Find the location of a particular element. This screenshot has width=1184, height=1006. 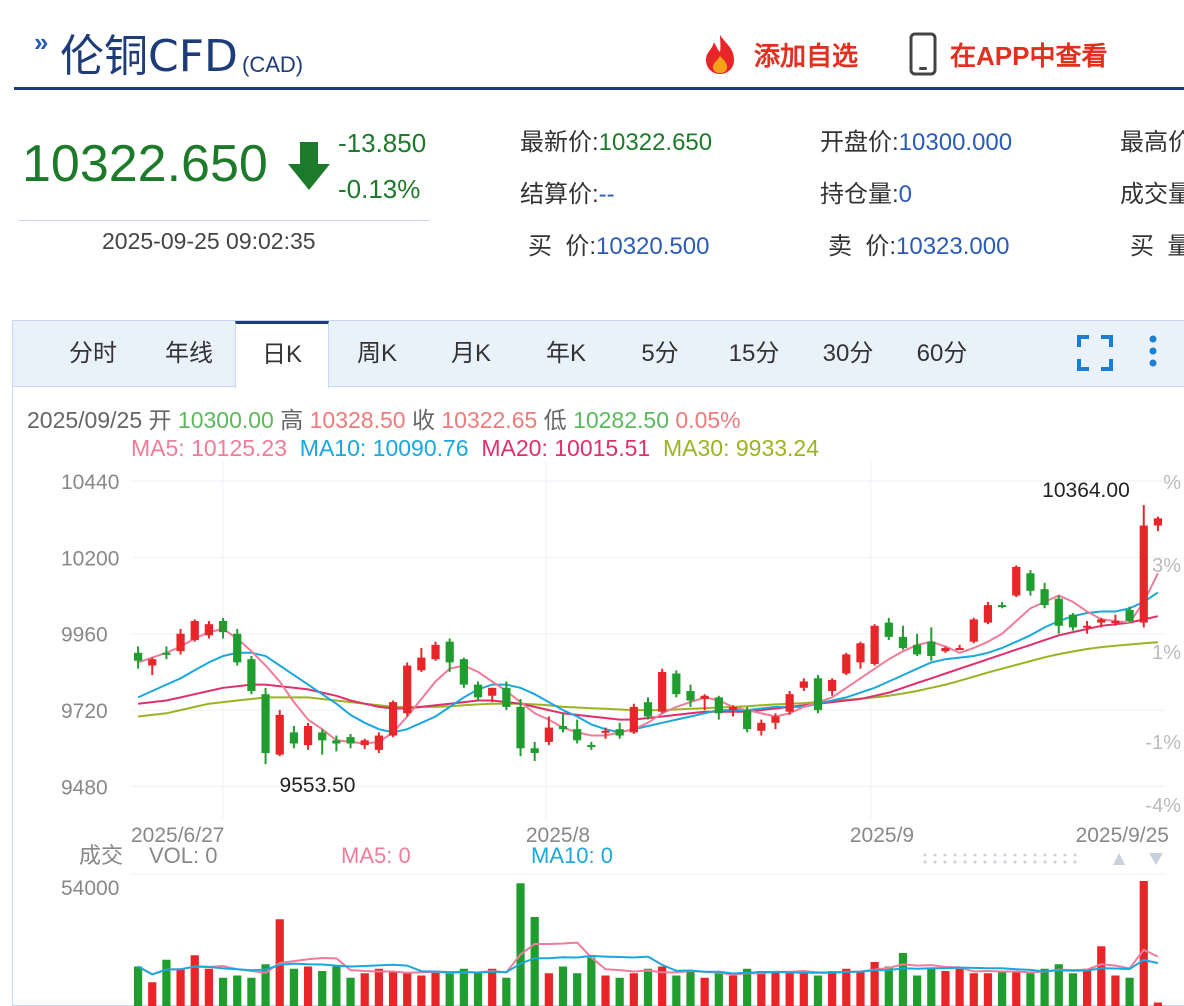

view-in-app-label: 在APP中查看 is located at coordinates (1029, 55).